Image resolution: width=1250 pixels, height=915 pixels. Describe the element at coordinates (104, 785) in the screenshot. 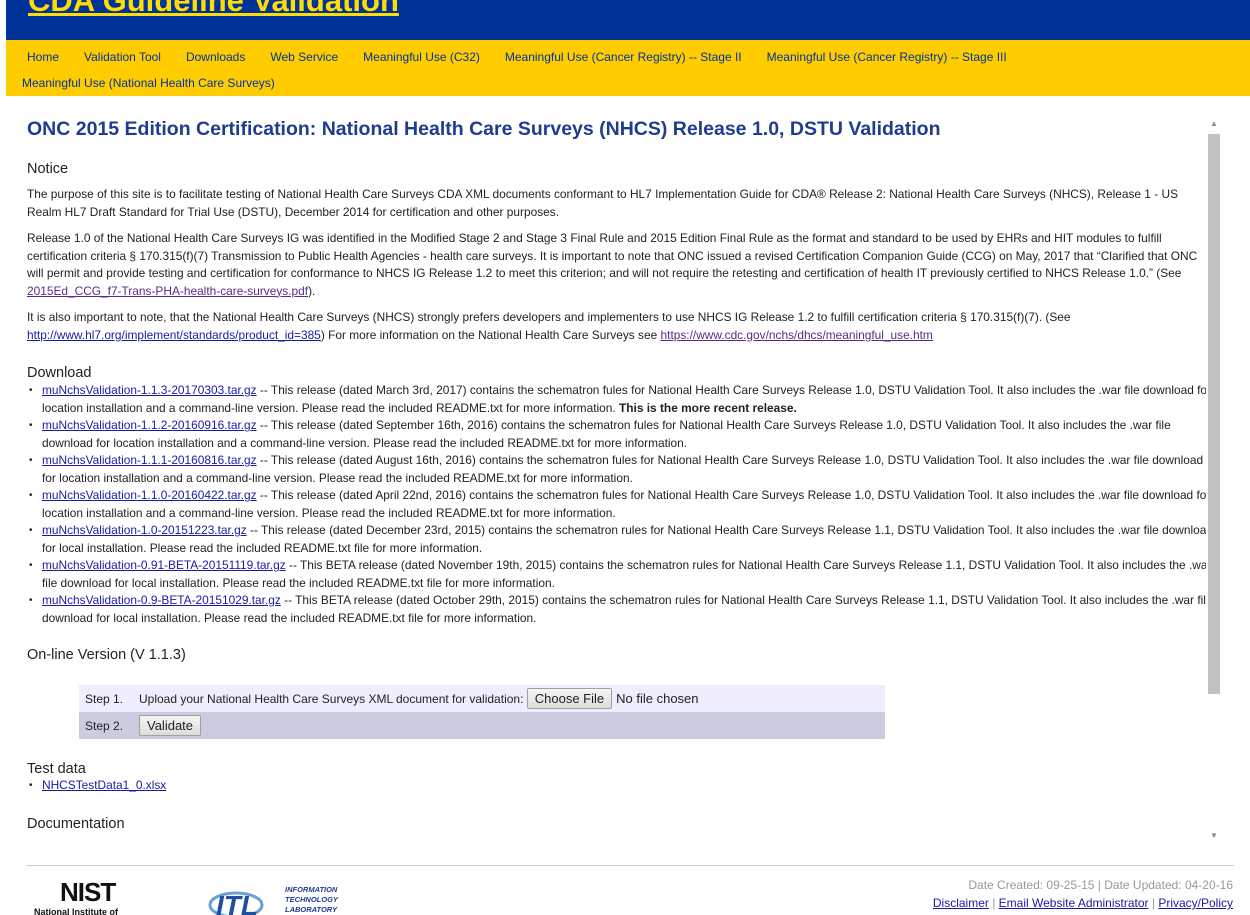

I see `test-data-link: NHCSTestData1_0.xlsx` at that location.